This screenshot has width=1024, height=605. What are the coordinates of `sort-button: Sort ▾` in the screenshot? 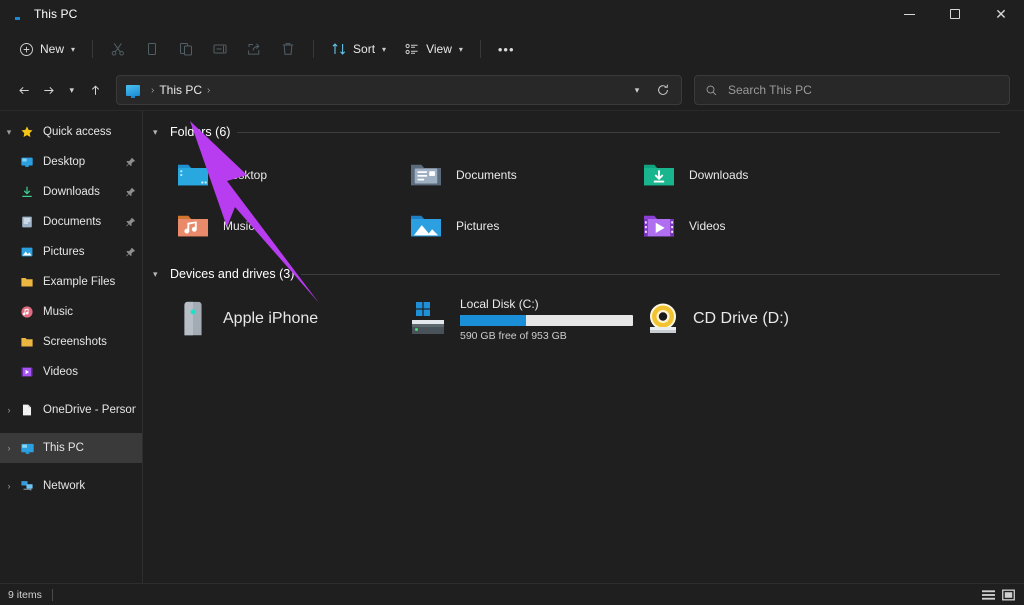 It's located at (358, 49).